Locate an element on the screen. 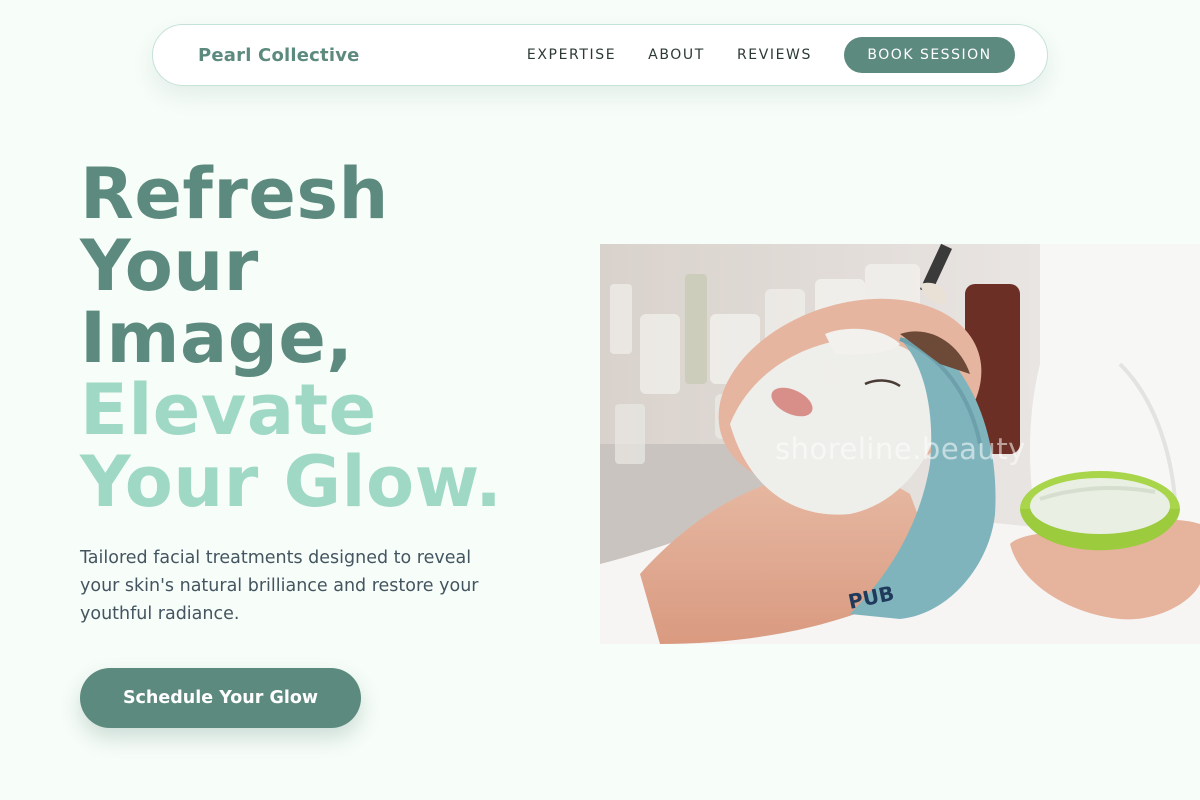  nav-link-about: ABOUT is located at coordinates (676, 55).